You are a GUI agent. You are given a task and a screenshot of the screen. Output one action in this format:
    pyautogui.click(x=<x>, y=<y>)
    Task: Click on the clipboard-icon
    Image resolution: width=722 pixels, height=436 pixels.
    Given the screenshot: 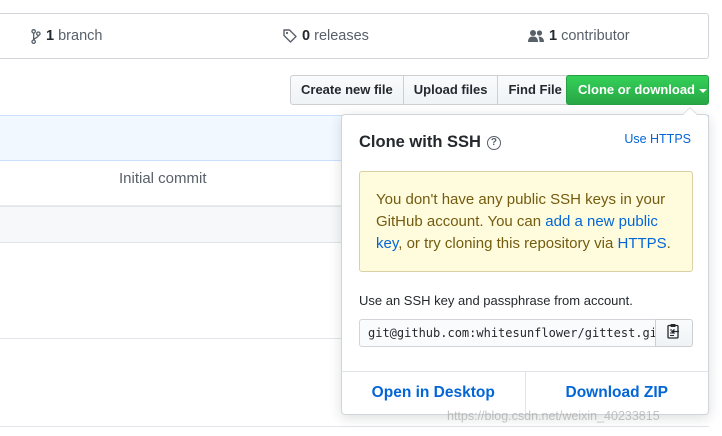 What is the action you would take?
    pyautogui.click(x=674, y=333)
    